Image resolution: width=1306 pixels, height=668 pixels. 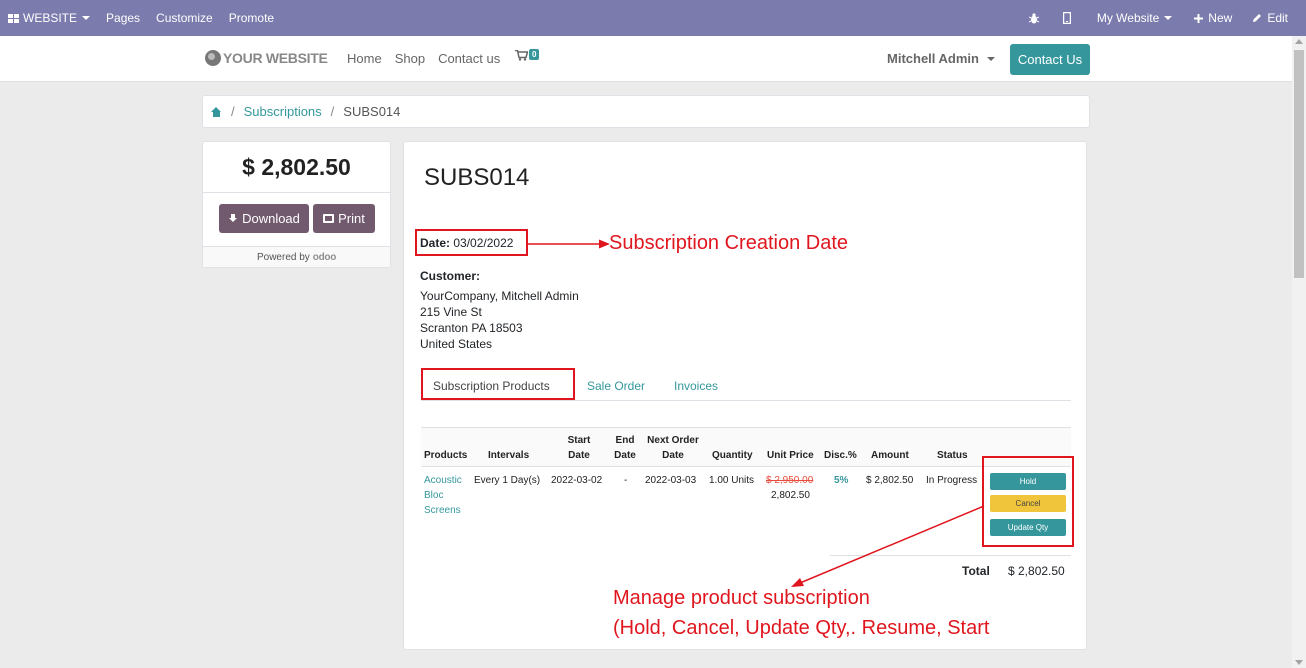 What do you see at coordinates (577, 480) in the screenshot?
I see `cell-start-date: 2022-03-02` at bounding box center [577, 480].